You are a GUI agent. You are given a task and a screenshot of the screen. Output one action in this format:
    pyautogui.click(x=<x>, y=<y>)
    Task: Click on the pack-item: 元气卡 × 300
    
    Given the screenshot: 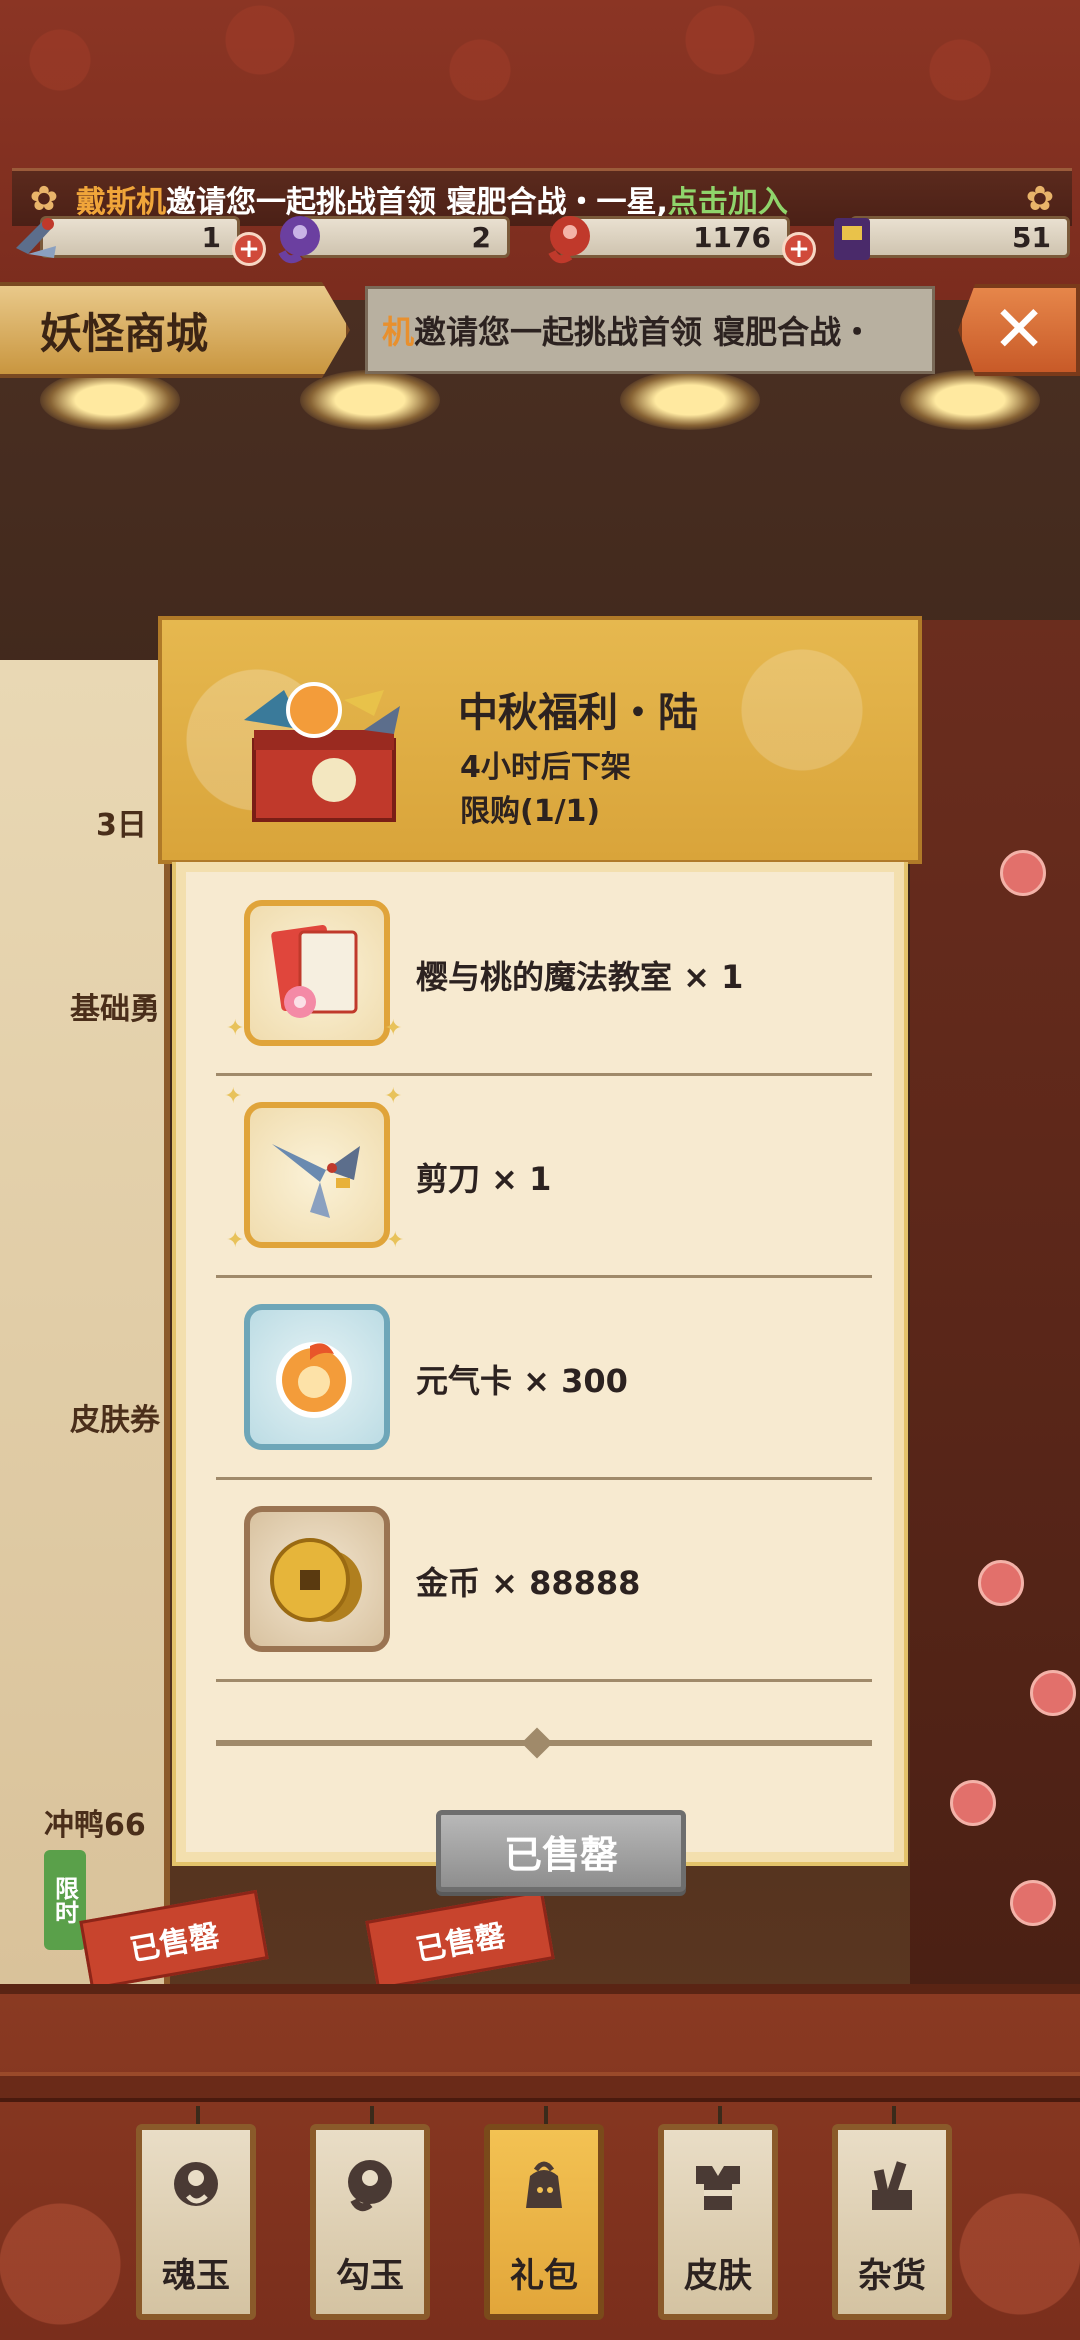 What is the action you would take?
    pyautogui.click(x=544, y=1380)
    